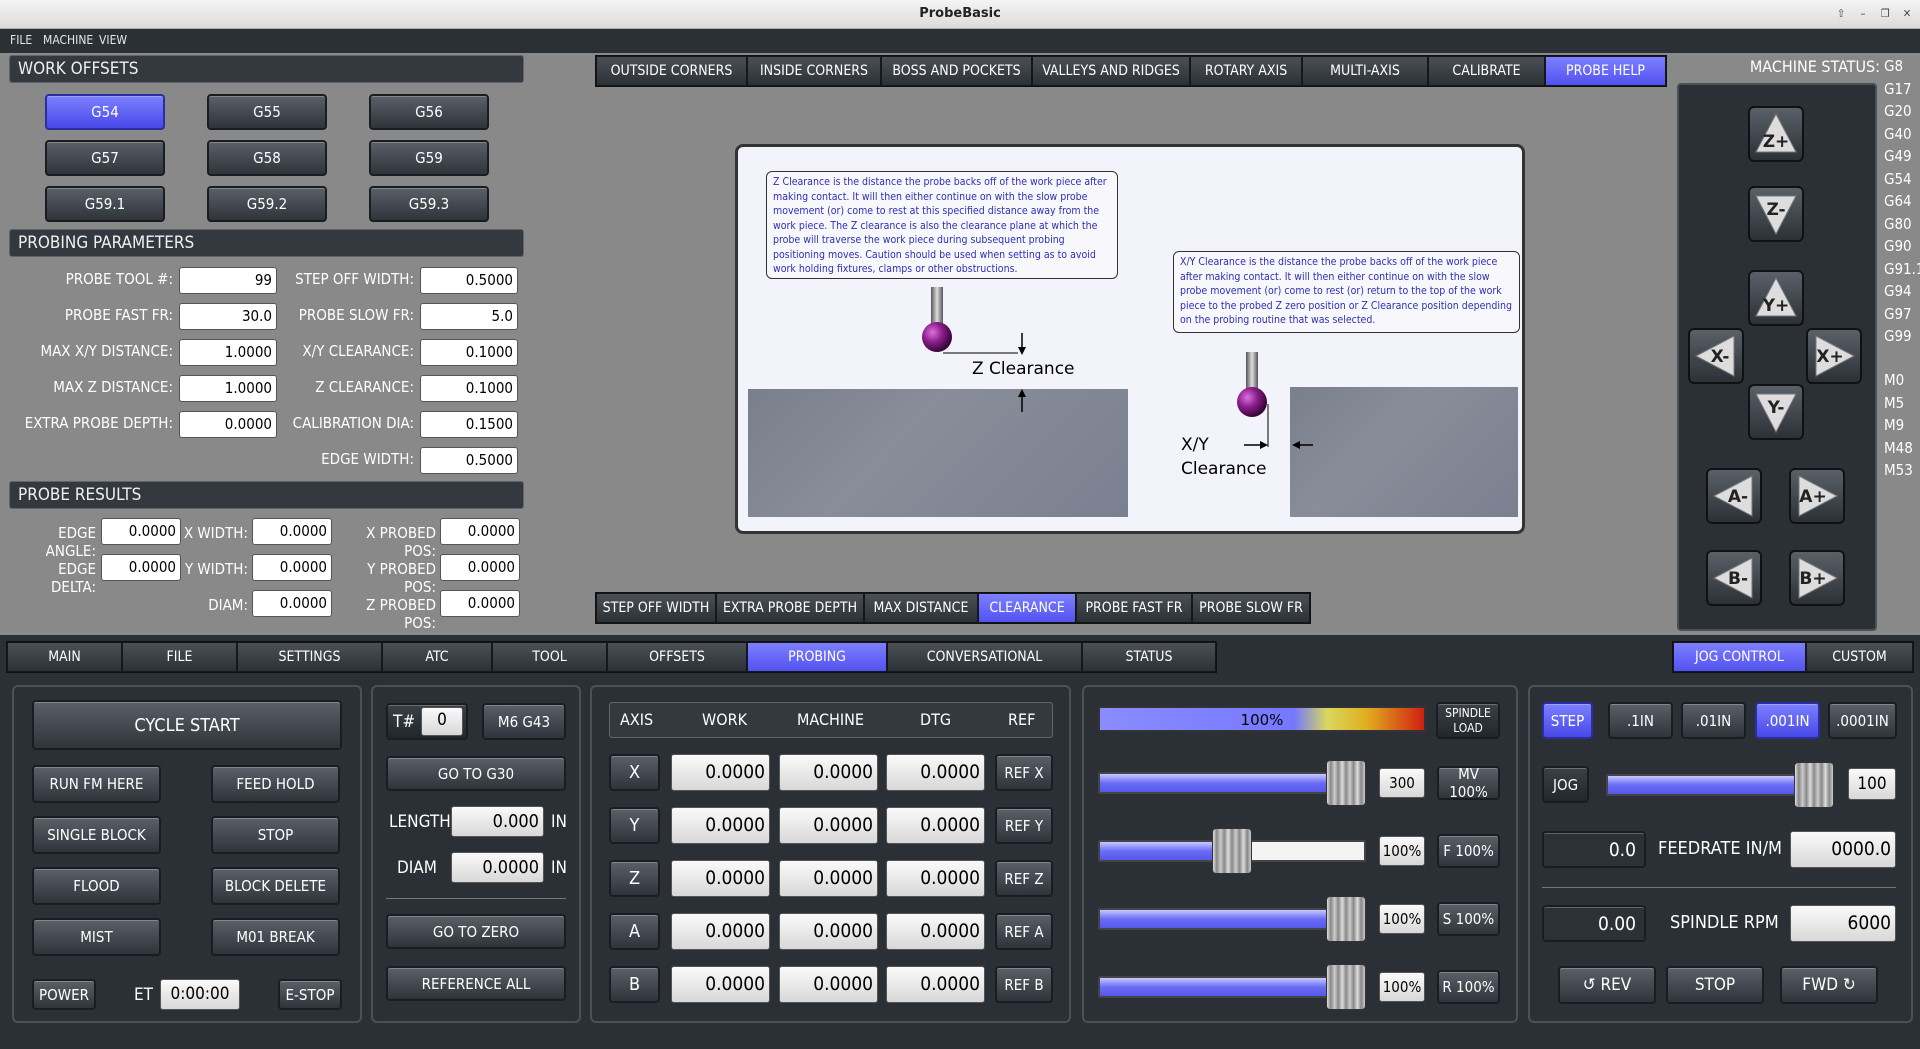 The height and width of the screenshot is (1049, 1920). Describe the element at coordinates (228, 280) in the screenshot. I see `probe-tool-field: 99` at that location.